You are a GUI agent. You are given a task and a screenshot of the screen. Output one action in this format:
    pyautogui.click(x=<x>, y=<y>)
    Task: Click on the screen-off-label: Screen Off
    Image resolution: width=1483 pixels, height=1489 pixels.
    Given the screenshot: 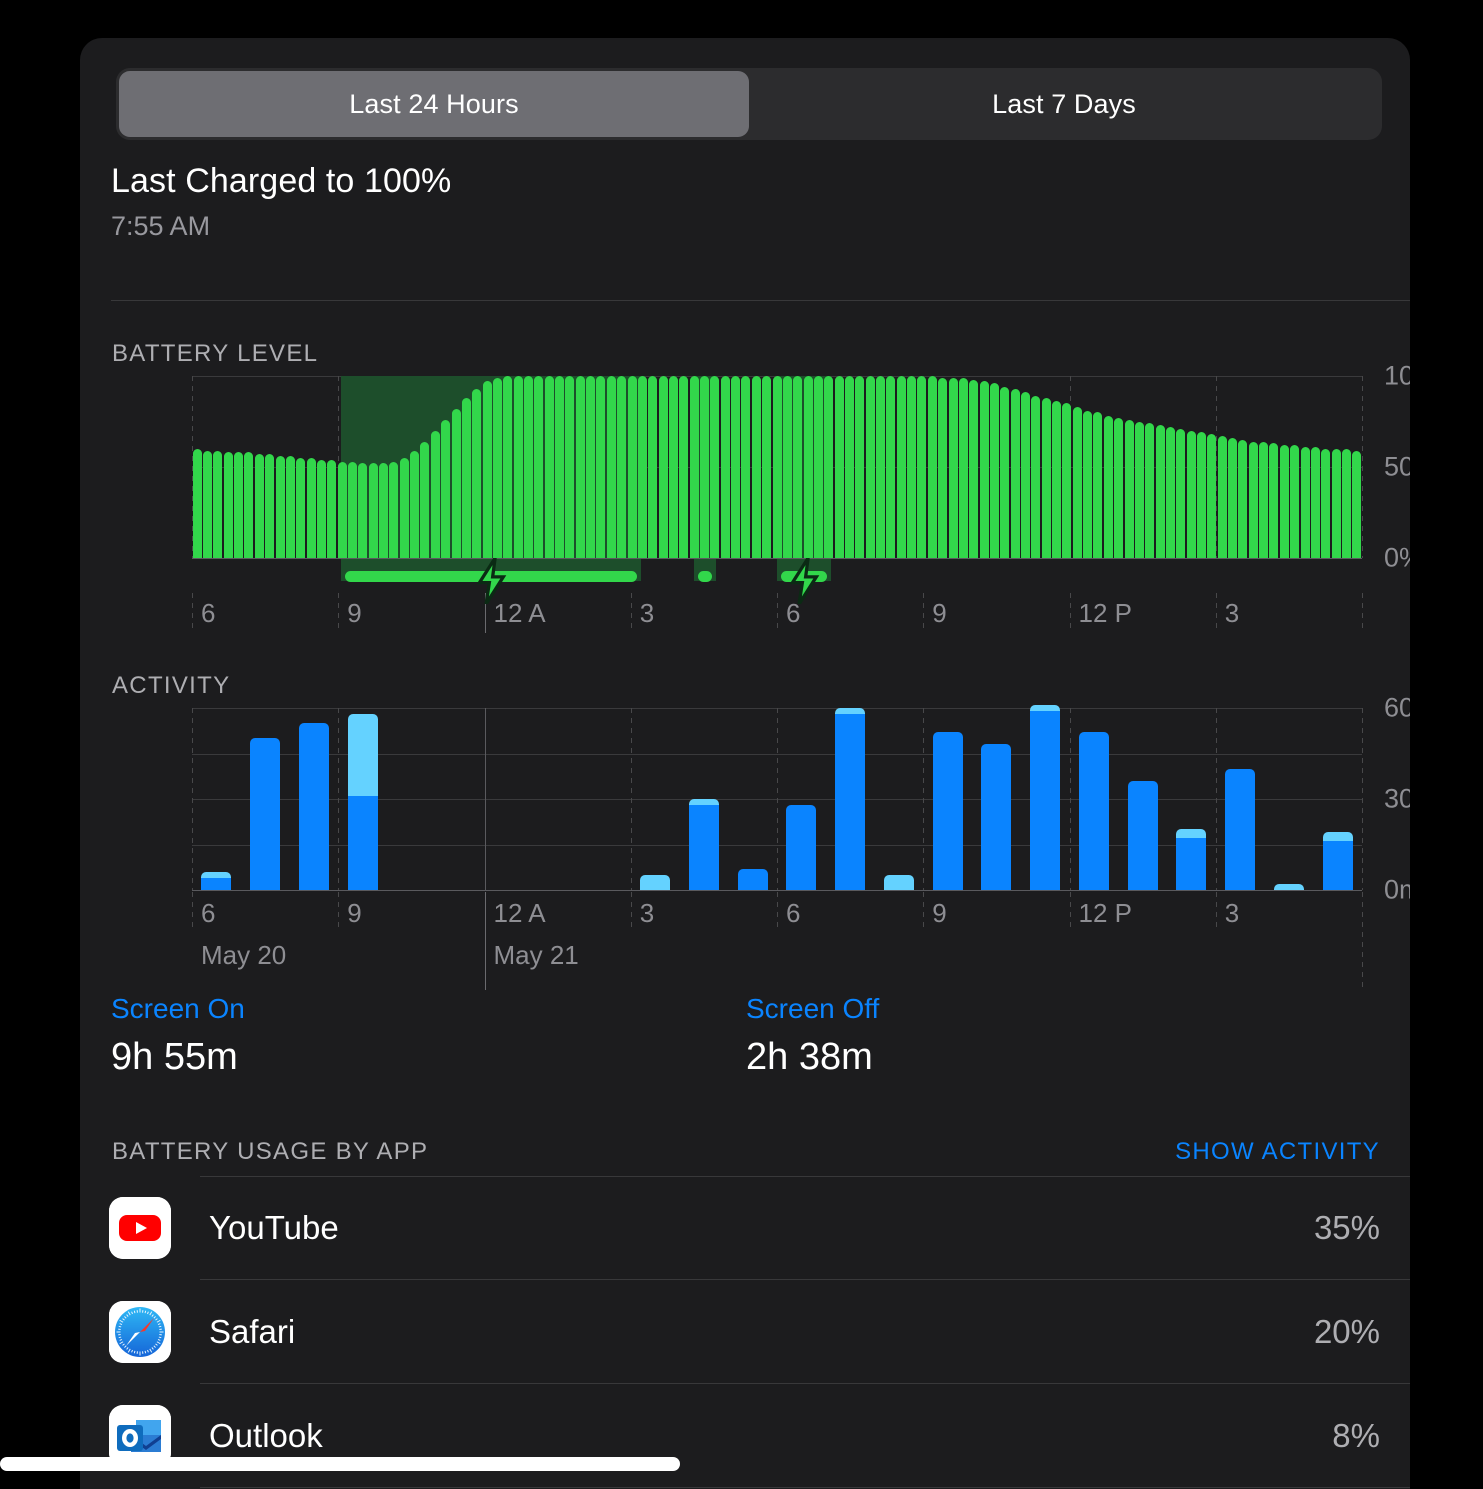 What is the action you would take?
    pyautogui.click(x=813, y=1008)
    